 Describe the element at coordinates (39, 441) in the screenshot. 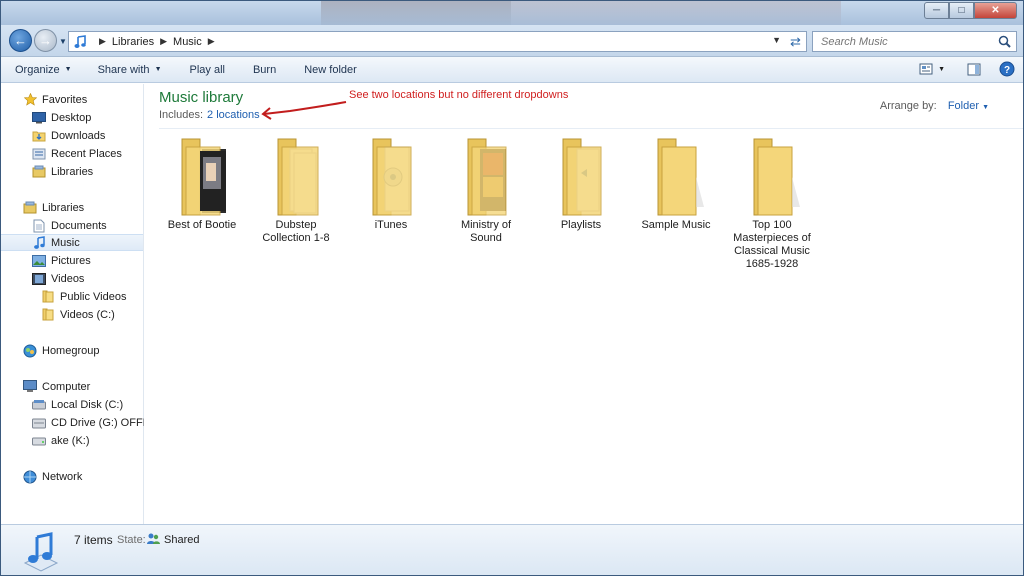

I see `removable-drive-icon` at that location.